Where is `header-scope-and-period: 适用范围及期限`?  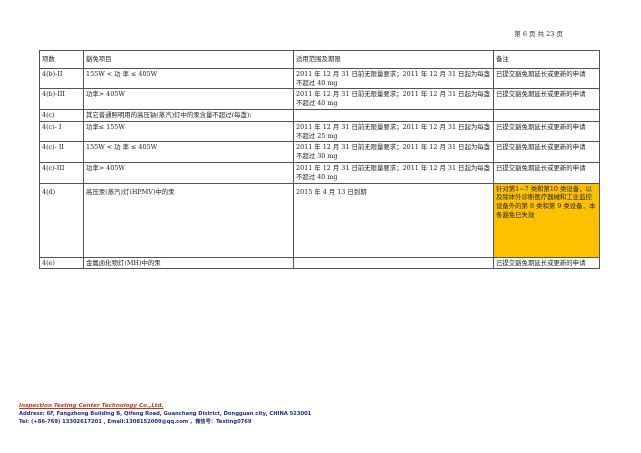 header-scope-and-period: 适用范围及期限 is located at coordinates (393, 59).